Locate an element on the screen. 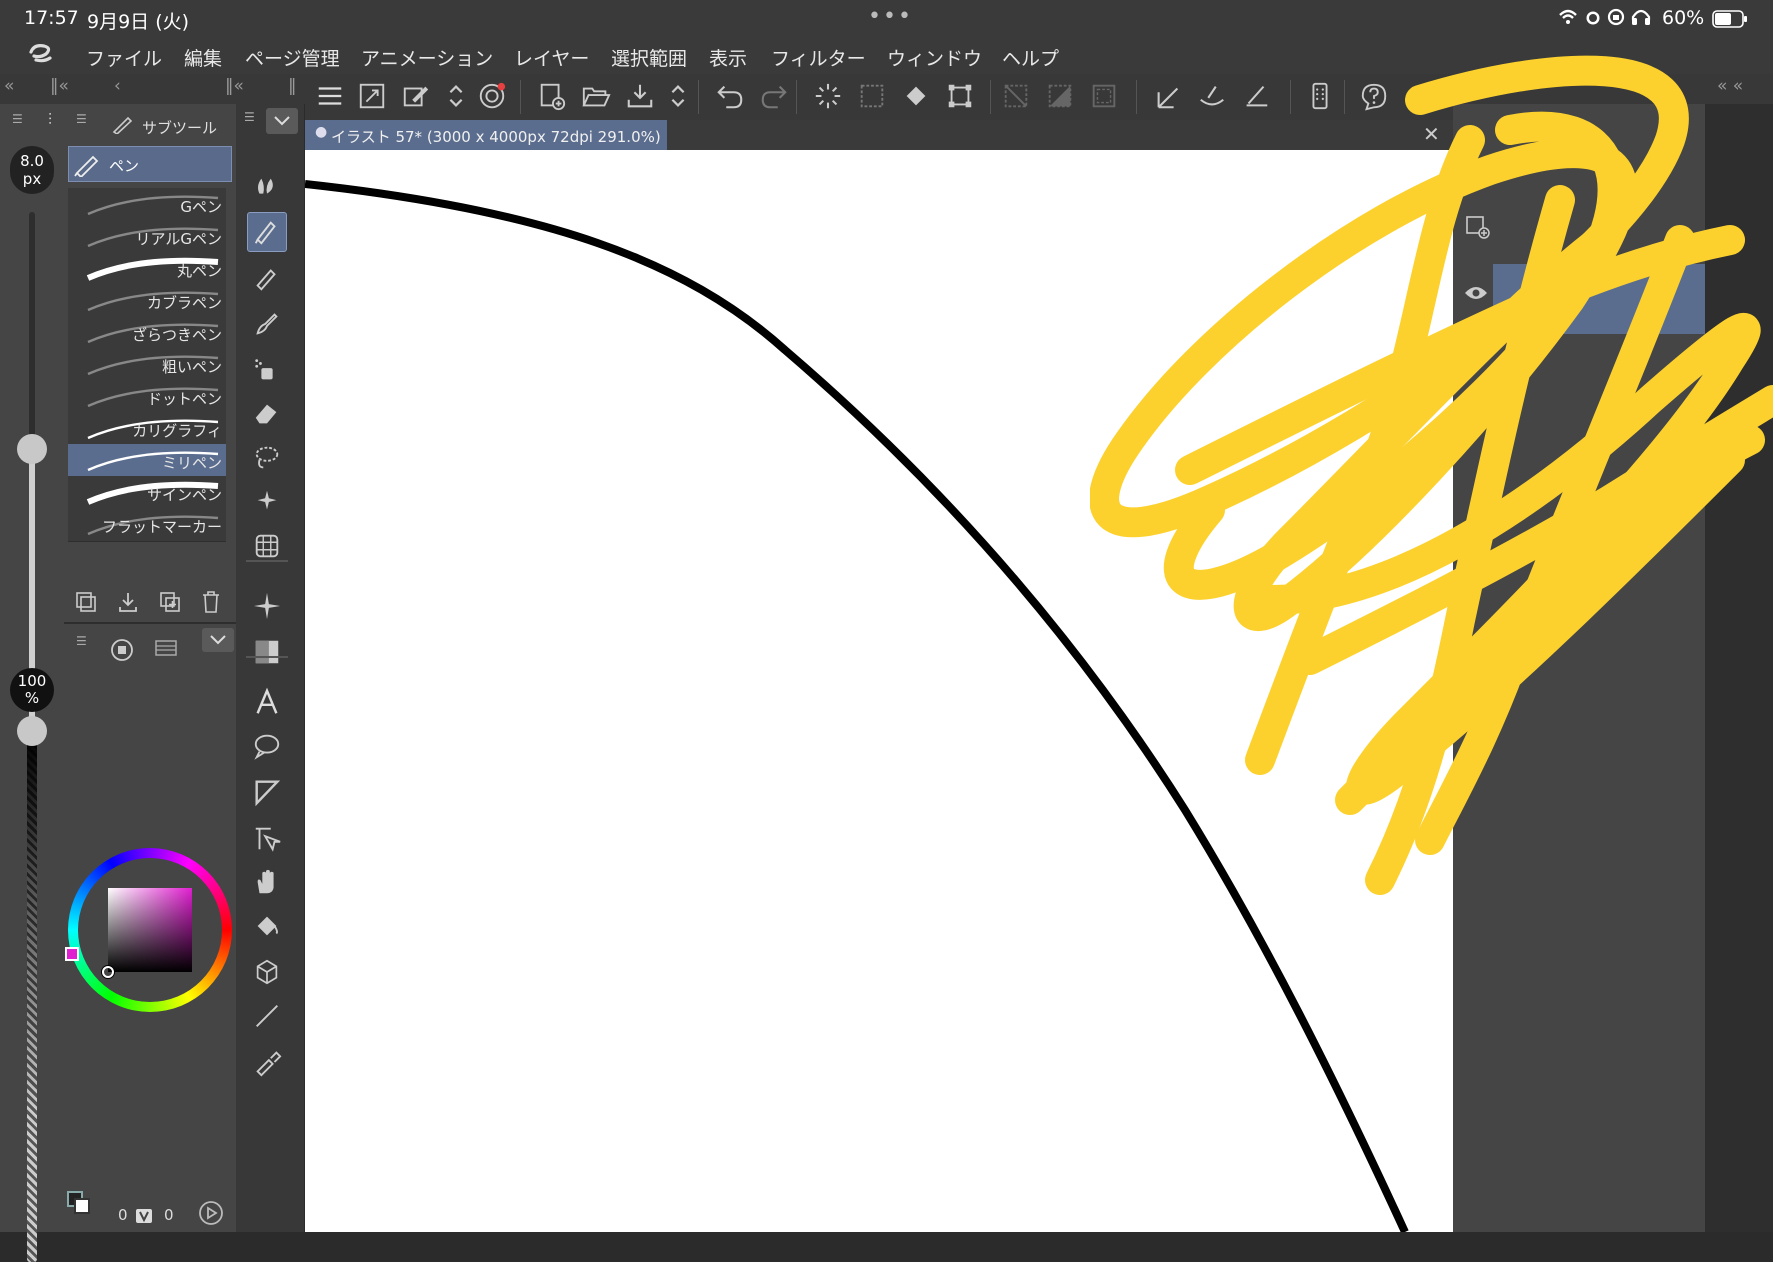 This screenshot has height=1262, width=1773. brush-item-label: フラットマーカー is located at coordinates (161, 527).